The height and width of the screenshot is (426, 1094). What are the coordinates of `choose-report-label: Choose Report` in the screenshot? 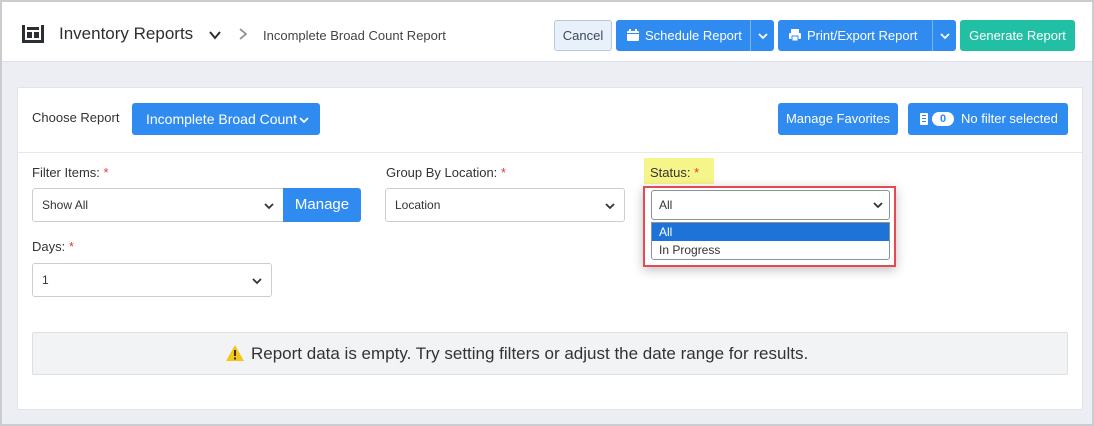 It's located at (76, 117).